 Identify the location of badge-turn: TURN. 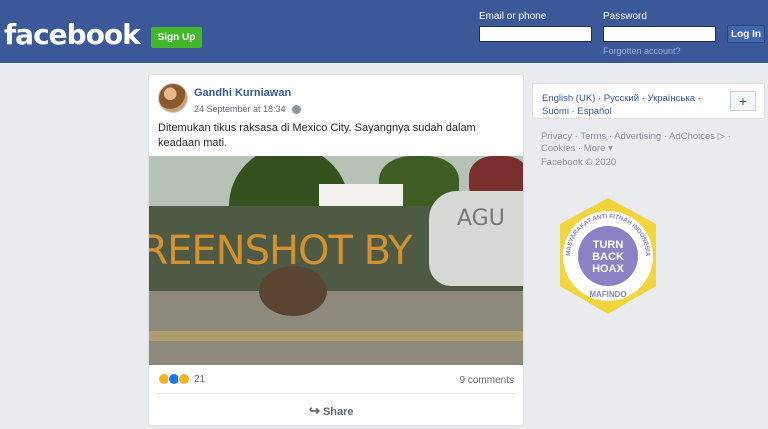
(608, 245).